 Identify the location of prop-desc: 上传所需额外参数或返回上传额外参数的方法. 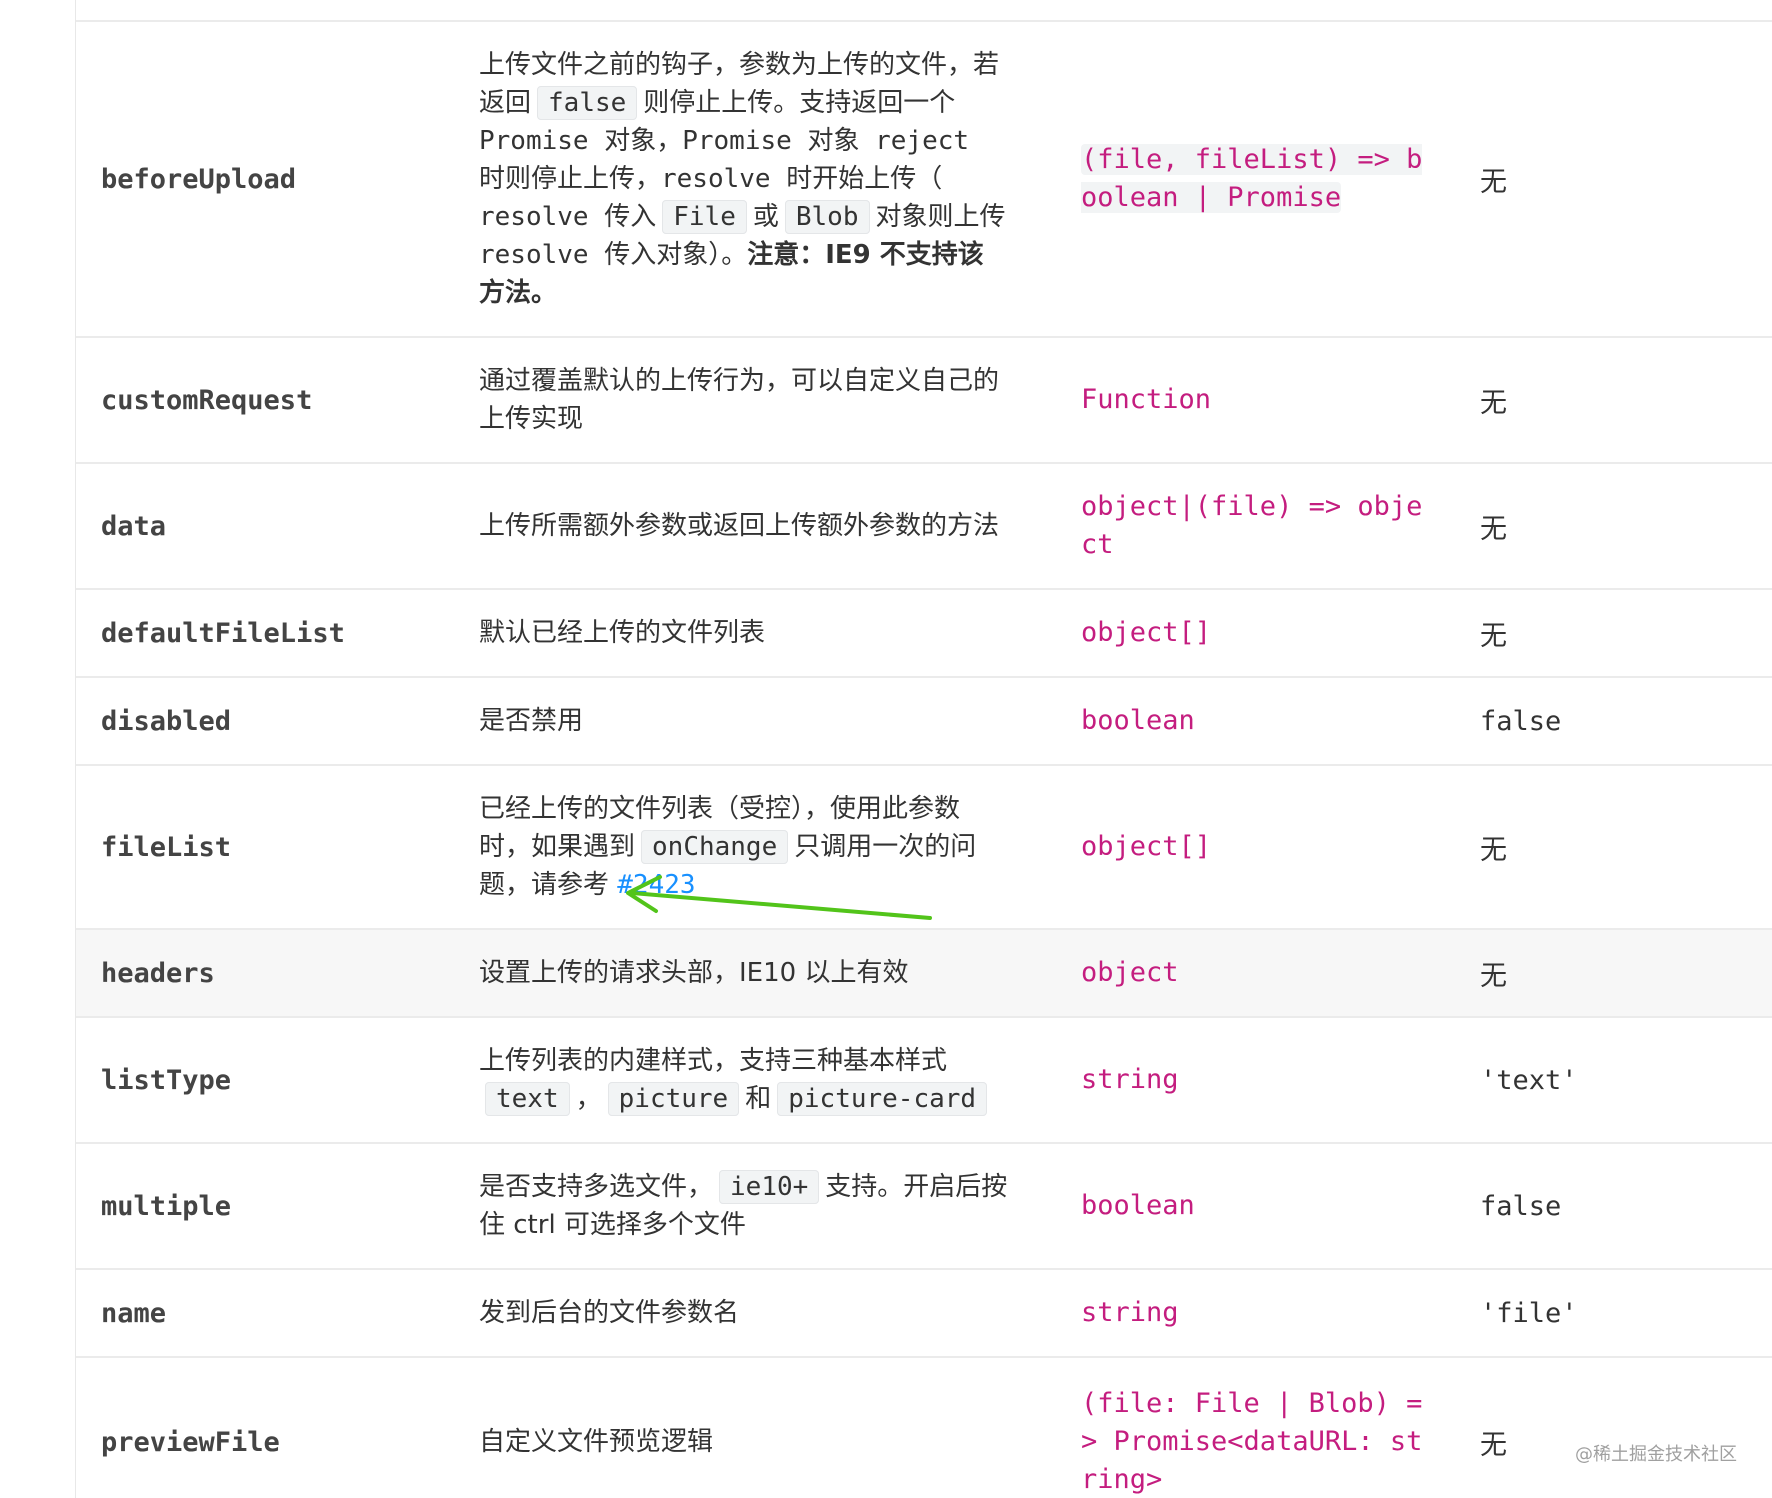
(739, 526).